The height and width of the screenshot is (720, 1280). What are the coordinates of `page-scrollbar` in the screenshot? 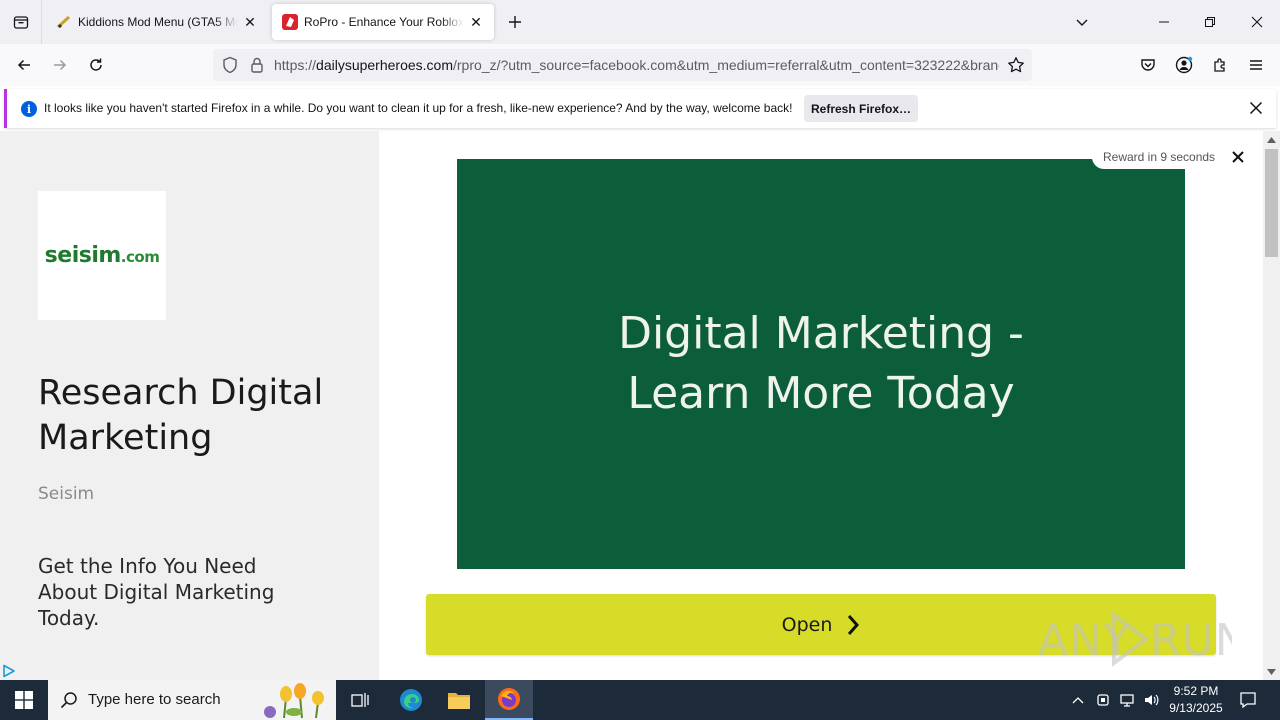 It's located at (1271, 405).